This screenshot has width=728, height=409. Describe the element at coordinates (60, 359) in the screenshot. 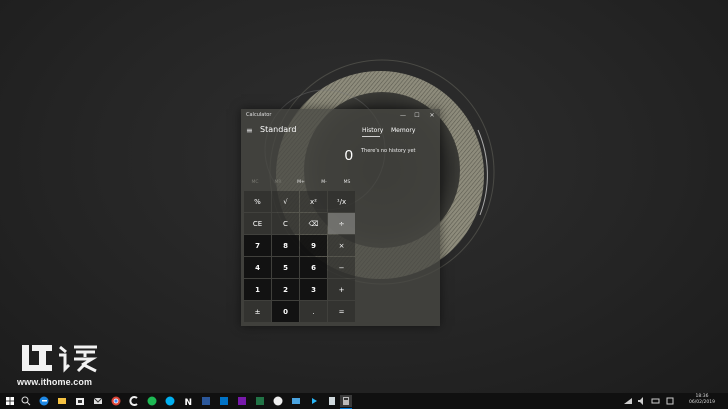

I see `ithome-logo` at that location.